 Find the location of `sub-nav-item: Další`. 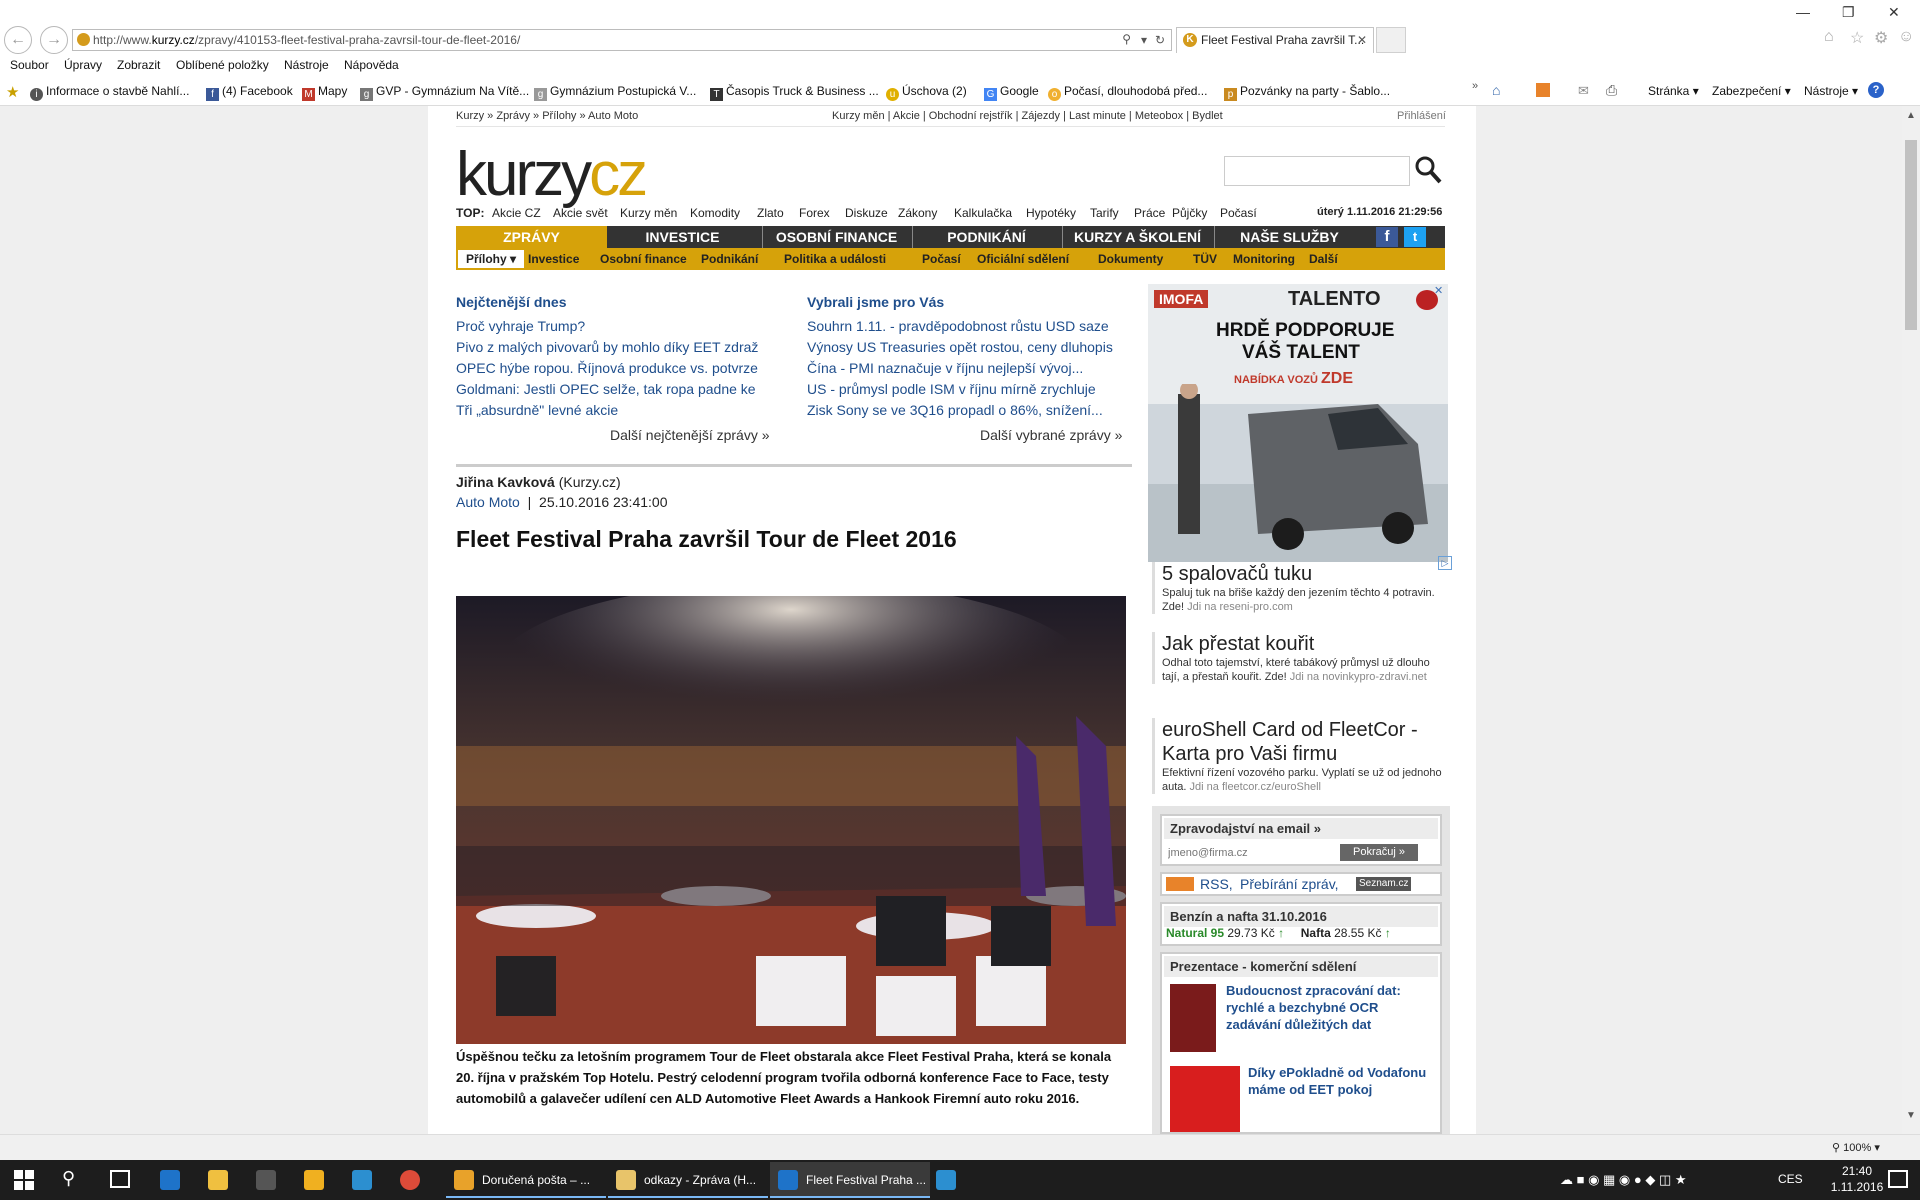

sub-nav-item: Další is located at coordinates (1323, 259).